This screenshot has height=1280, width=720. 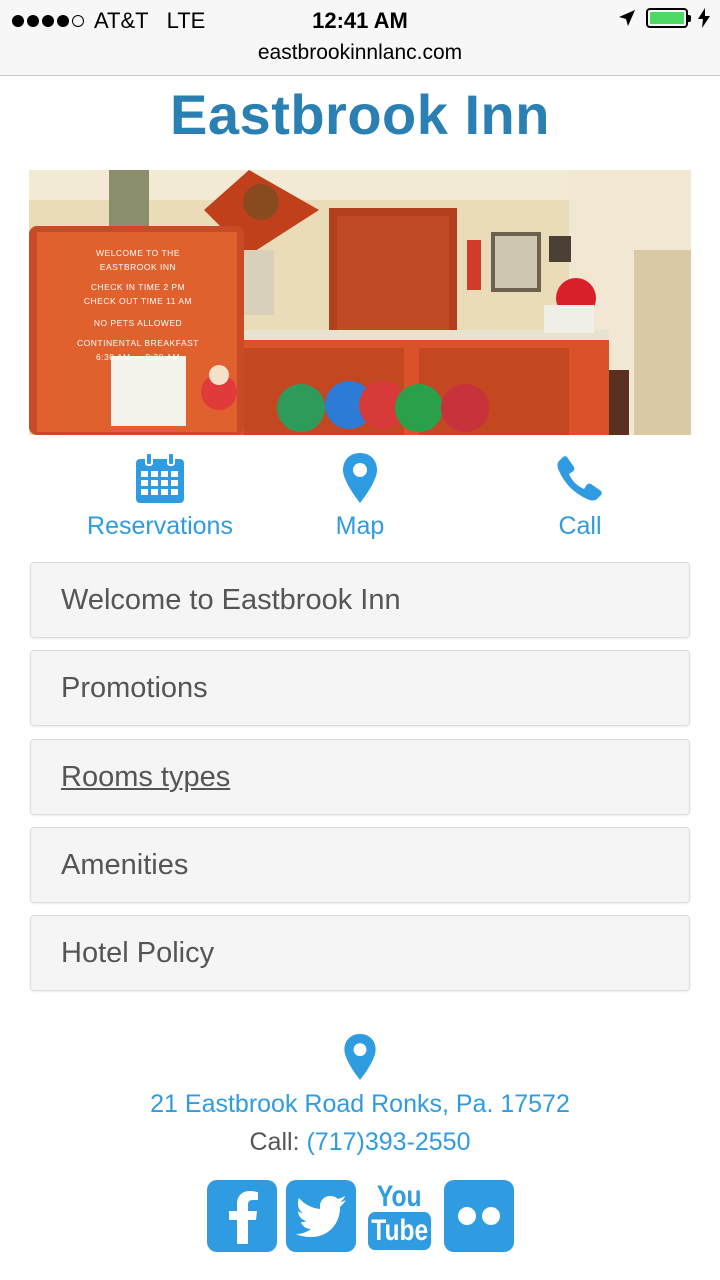 What do you see at coordinates (138, 267) in the screenshot?
I see `sign-line: EASTBROOK INN` at bounding box center [138, 267].